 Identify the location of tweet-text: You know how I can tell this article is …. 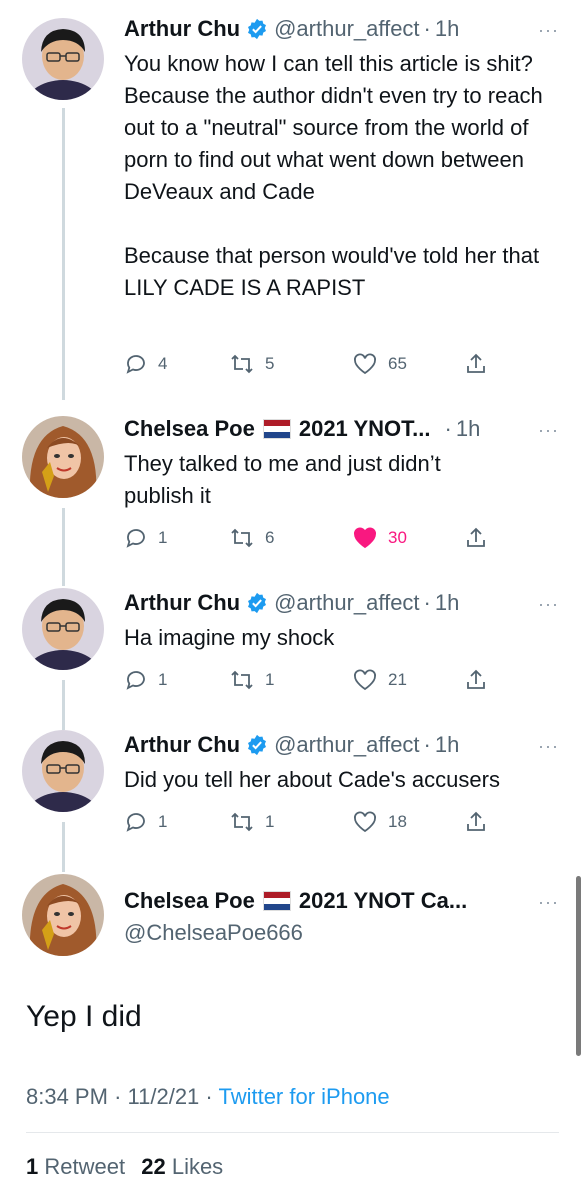
(333, 175).